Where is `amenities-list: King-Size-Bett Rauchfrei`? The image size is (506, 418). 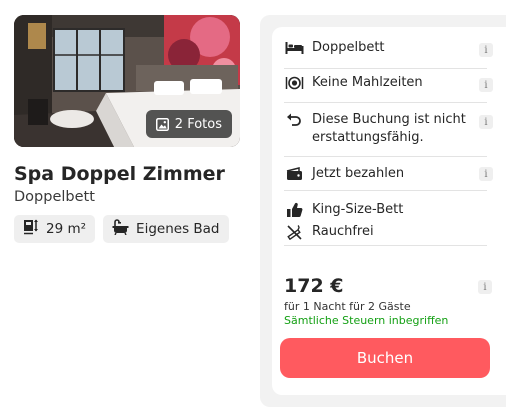 amenities-list: King-Size-Bett Rauchfrei is located at coordinates (385, 222).